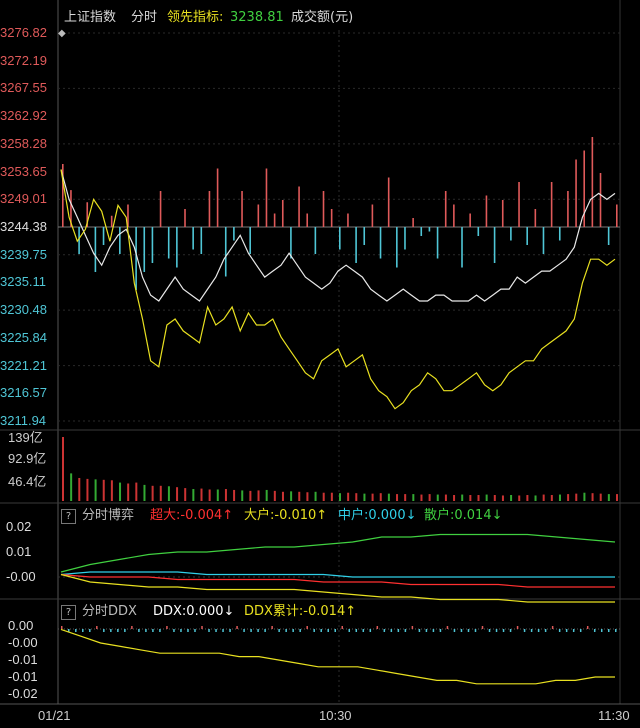 The height and width of the screenshot is (728, 640). What do you see at coordinates (286, 515) in the screenshot?
I see `large-value: 大户:-0.010↑` at bounding box center [286, 515].